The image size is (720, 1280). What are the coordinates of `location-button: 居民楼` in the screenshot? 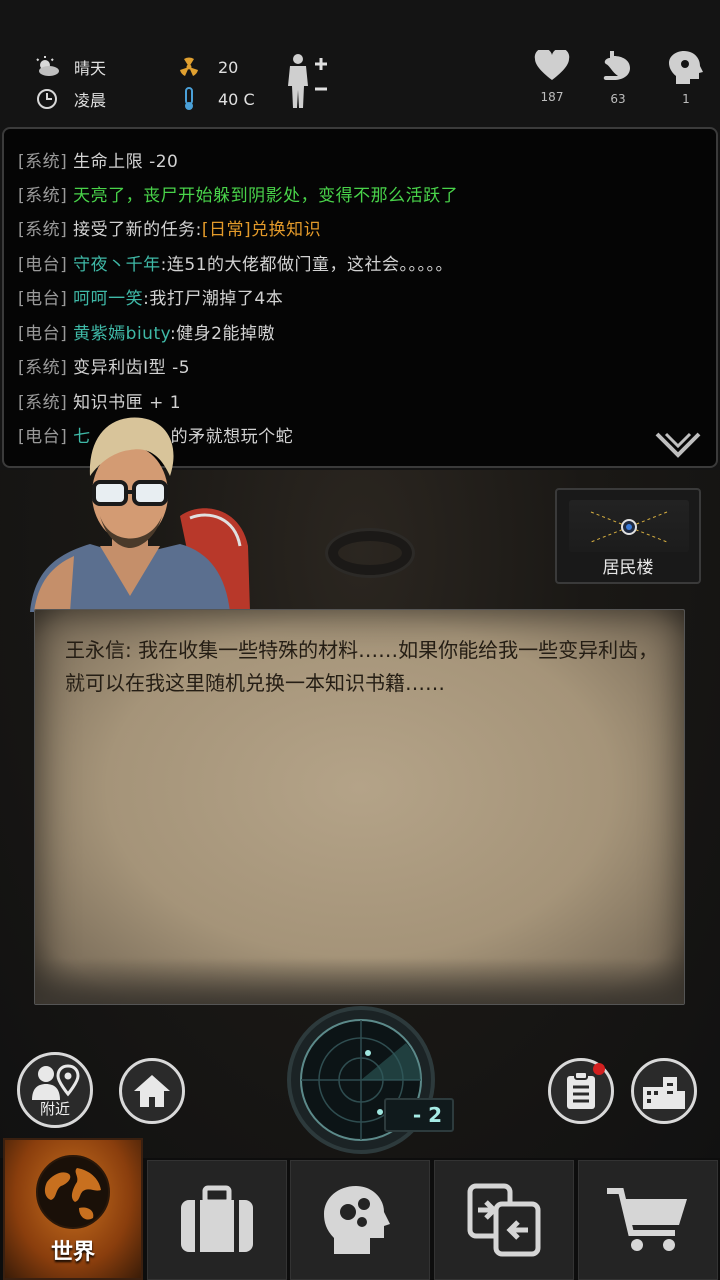 It's located at (628, 536).